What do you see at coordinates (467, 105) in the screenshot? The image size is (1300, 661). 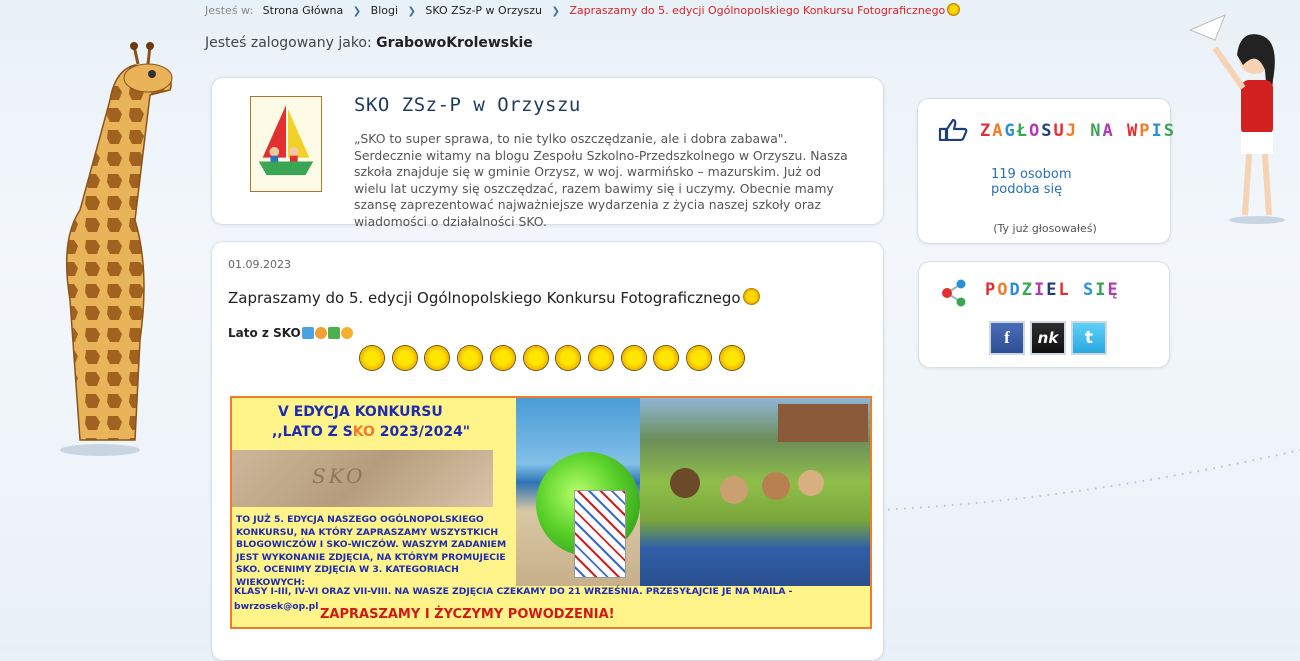 I see `blog-title: SKO ZSz-P w Orzyszu` at bounding box center [467, 105].